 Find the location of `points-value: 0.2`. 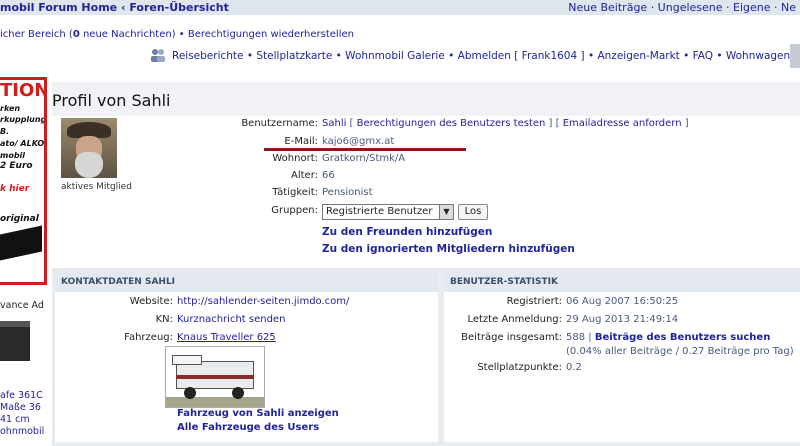

points-value: 0.2 is located at coordinates (574, 367).